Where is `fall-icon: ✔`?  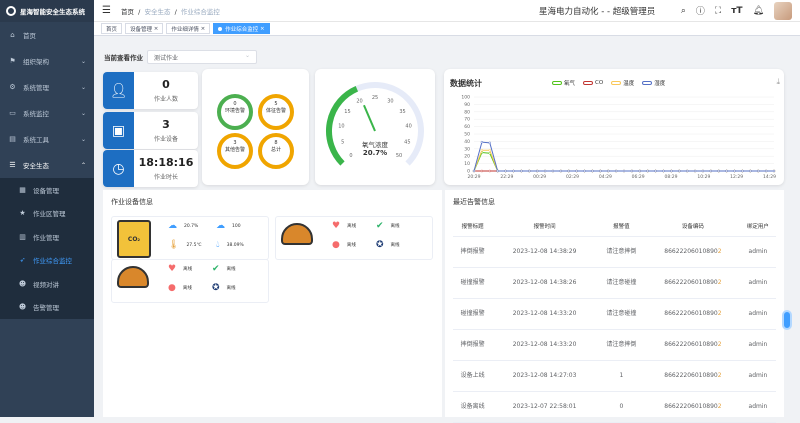 fall-icon: ✔ is located at coordinates (380, 226).